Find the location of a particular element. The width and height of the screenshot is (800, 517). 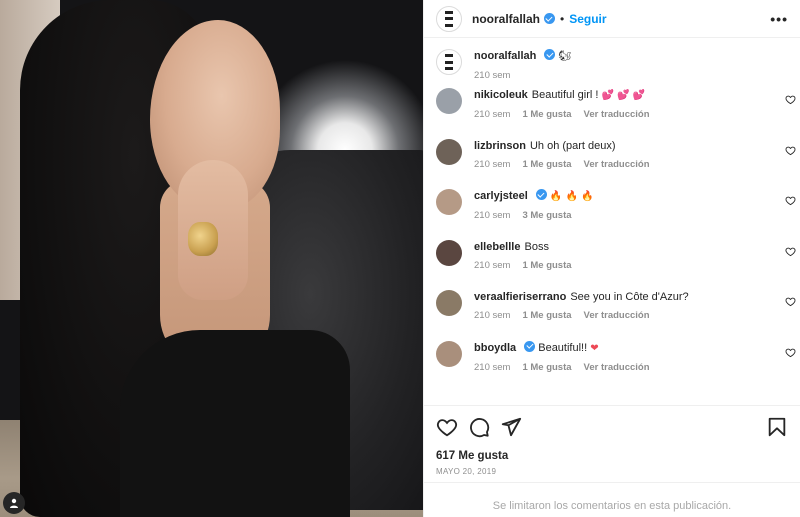

caption-emoji: 🐿 is located at coordinates (565, 56).